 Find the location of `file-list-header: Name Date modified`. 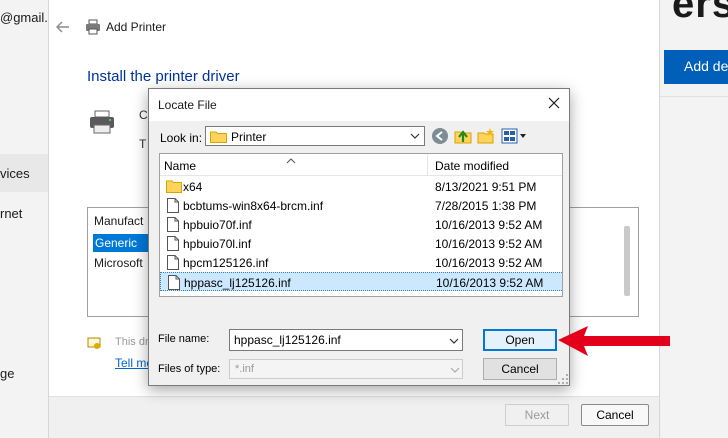

file-list-header: Name Date modified is located at coordinates (361, 165).